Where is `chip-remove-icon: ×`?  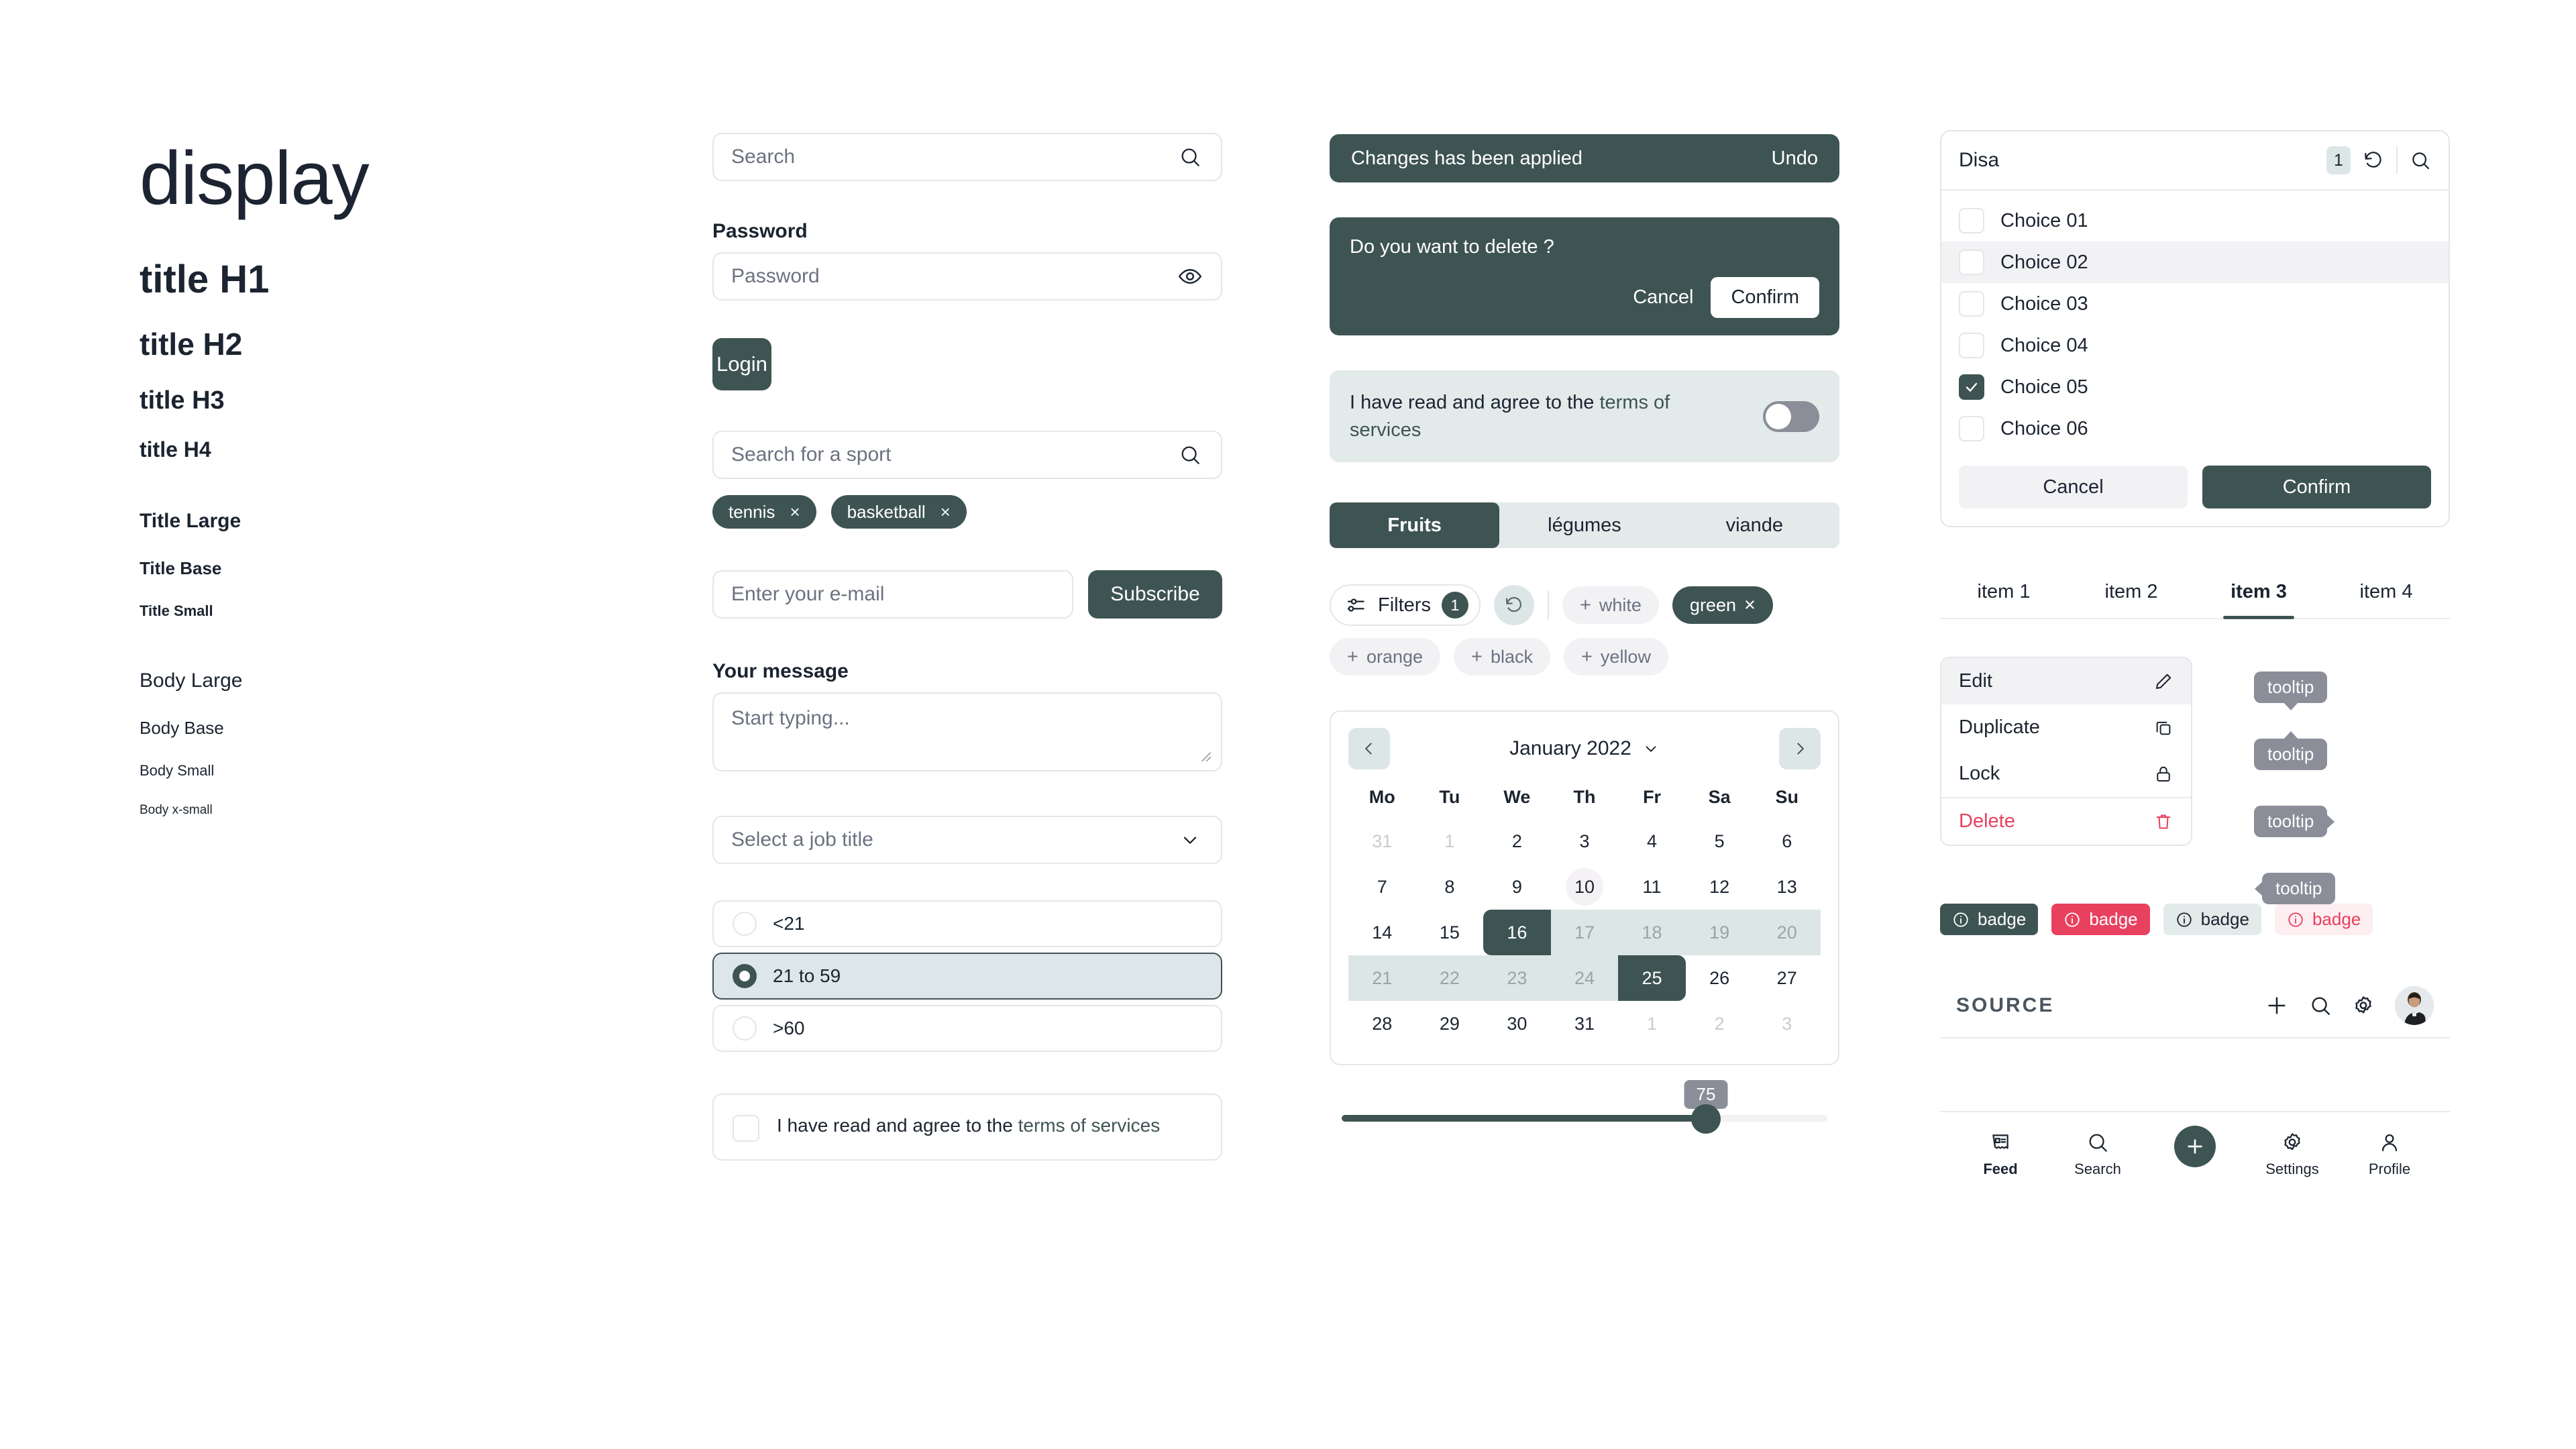 chip-remove-icon: × is located at coordinates (1750, 605).